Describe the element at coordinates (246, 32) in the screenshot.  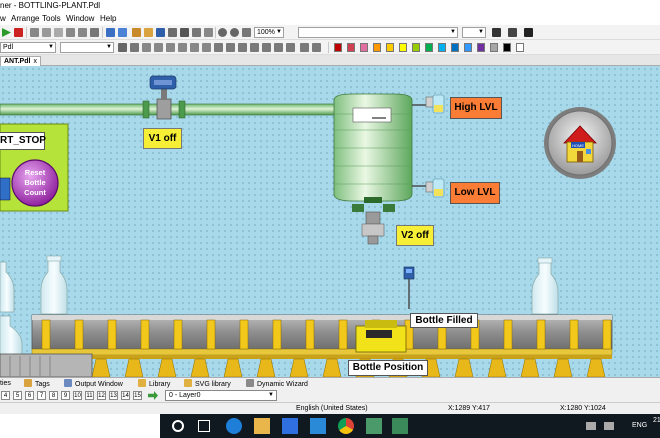
I see `zoom-fit-icon` at that location.